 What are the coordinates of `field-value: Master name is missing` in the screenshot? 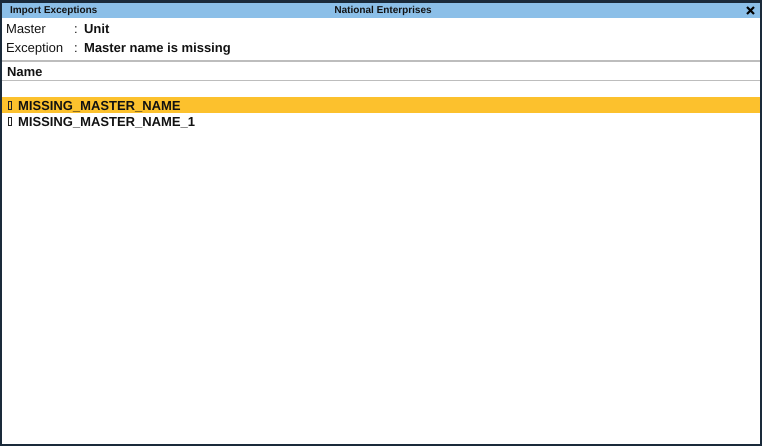 It's located at (158, 47).